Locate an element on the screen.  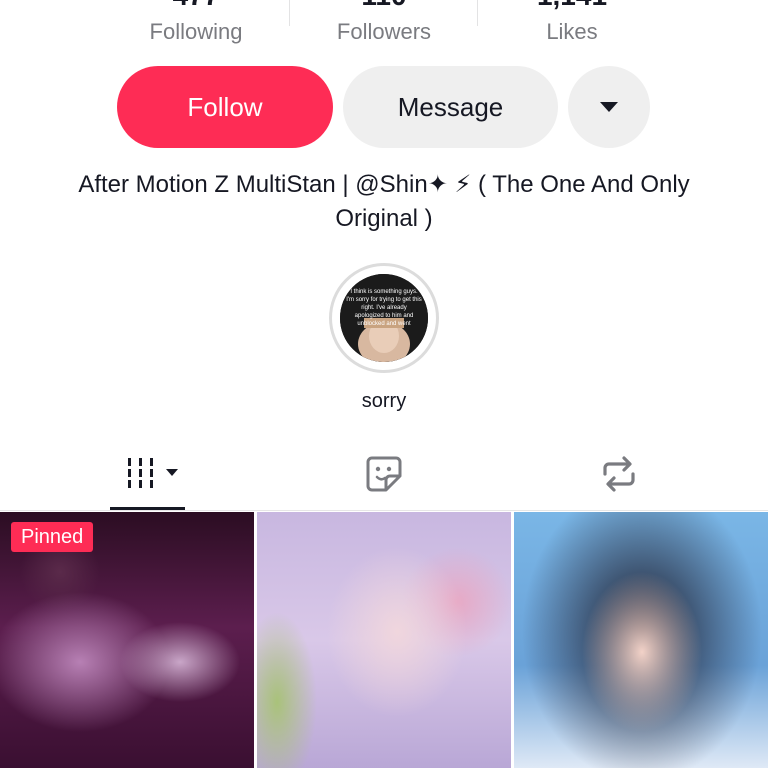
message-button: Message is located at coordinates (450, 107).